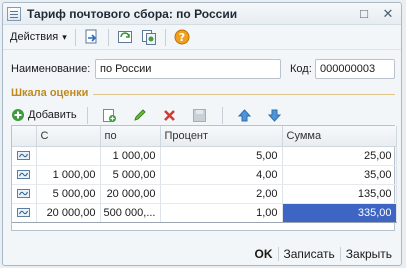  I want to click on name-code-row: Наименование: по России Код: 000000003, so click(202, 70).